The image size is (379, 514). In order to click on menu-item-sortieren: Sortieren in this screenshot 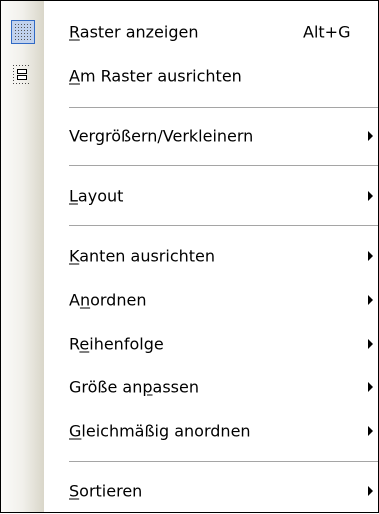, I will do `click(189, 491)`.